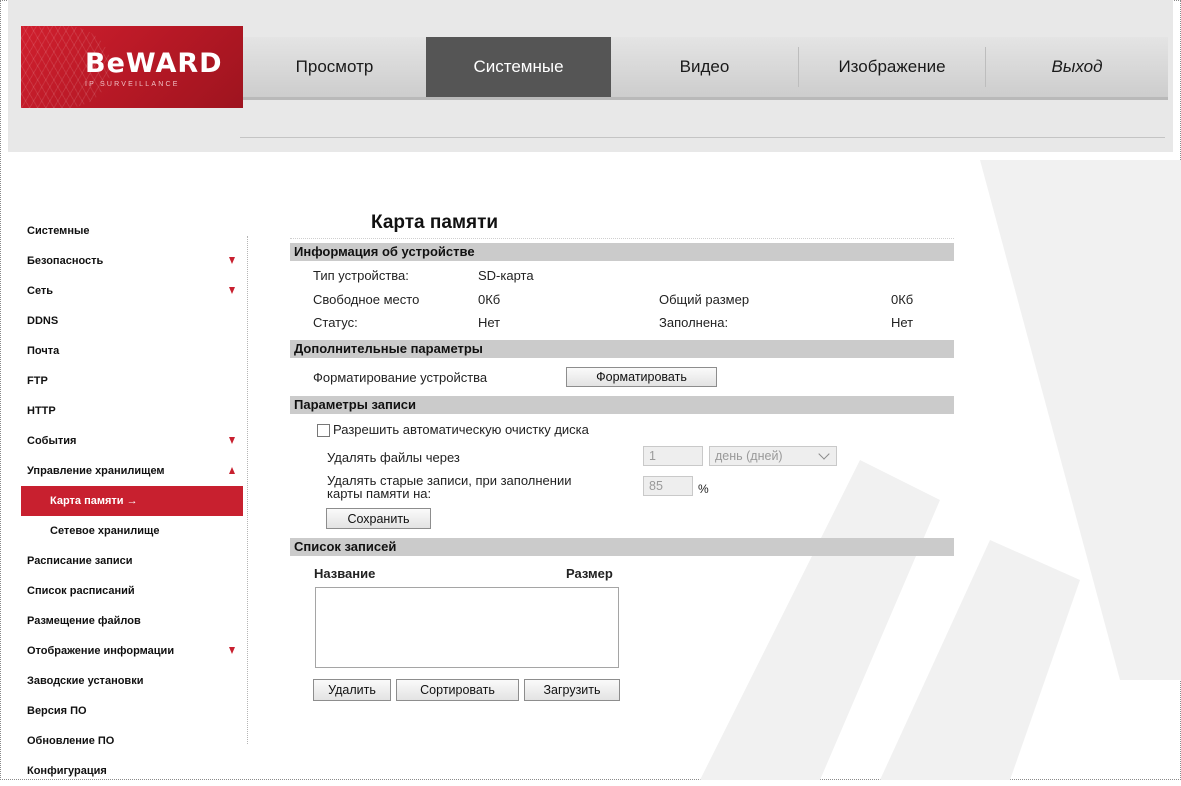  I want to click on sidebar-item-record-schedule: Расписание записи, so click(132, 561).